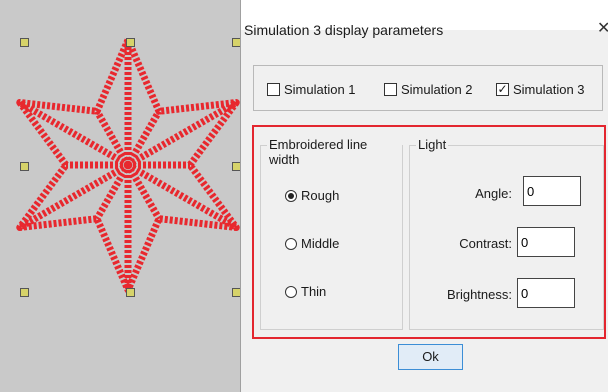 This screenshot has height=392, width=608. I want to click on radio-middle-label: Middle, so click(320, 243).